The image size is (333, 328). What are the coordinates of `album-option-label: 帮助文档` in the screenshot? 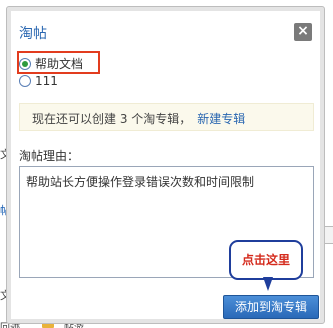 It's located at (59, 64).